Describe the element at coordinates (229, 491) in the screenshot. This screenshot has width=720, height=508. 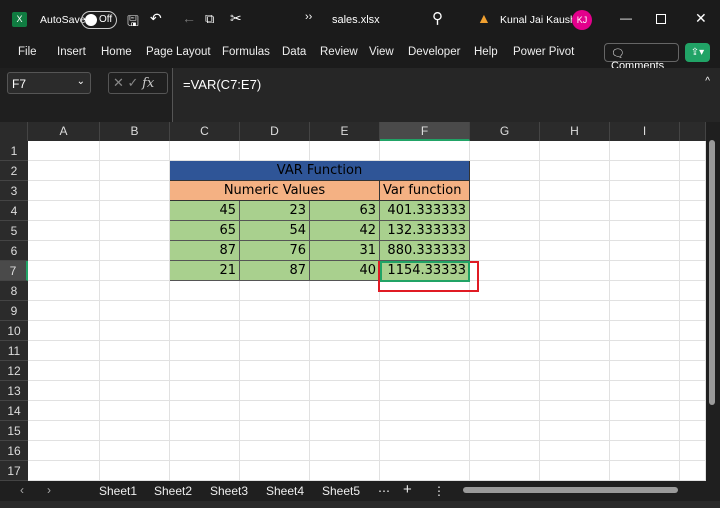
I see `sheet-tab-3: Sheet3` at that location.